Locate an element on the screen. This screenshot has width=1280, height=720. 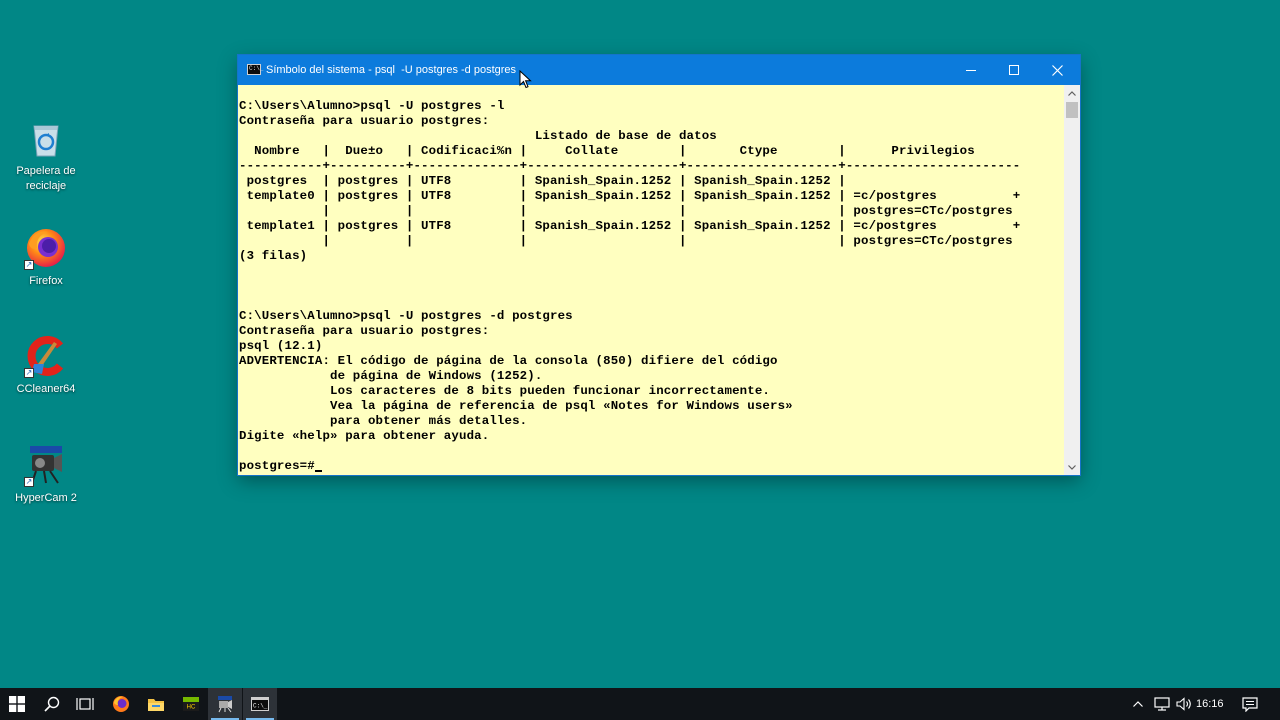
scroll-down-button is located at coordinates (1072, 467).